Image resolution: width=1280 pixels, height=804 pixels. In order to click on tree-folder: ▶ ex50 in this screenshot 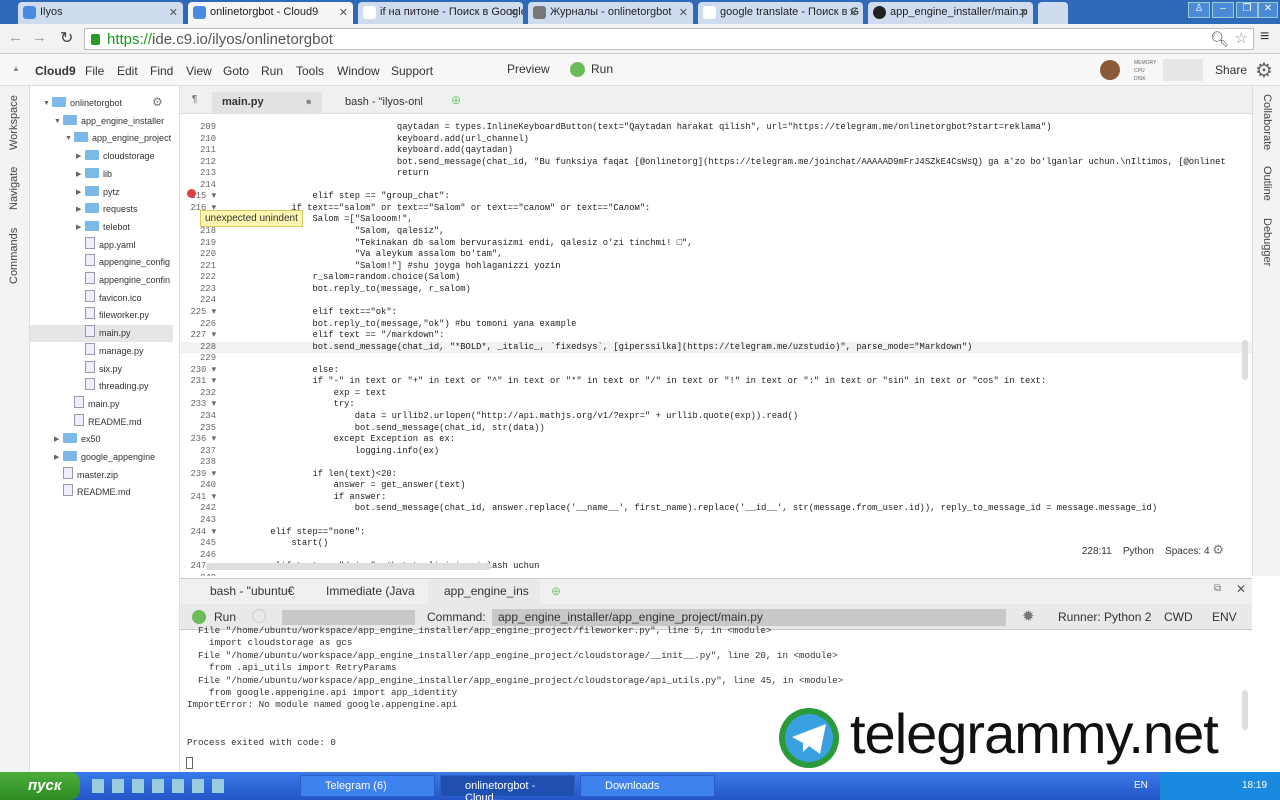, I will do `click(101, 439)`.